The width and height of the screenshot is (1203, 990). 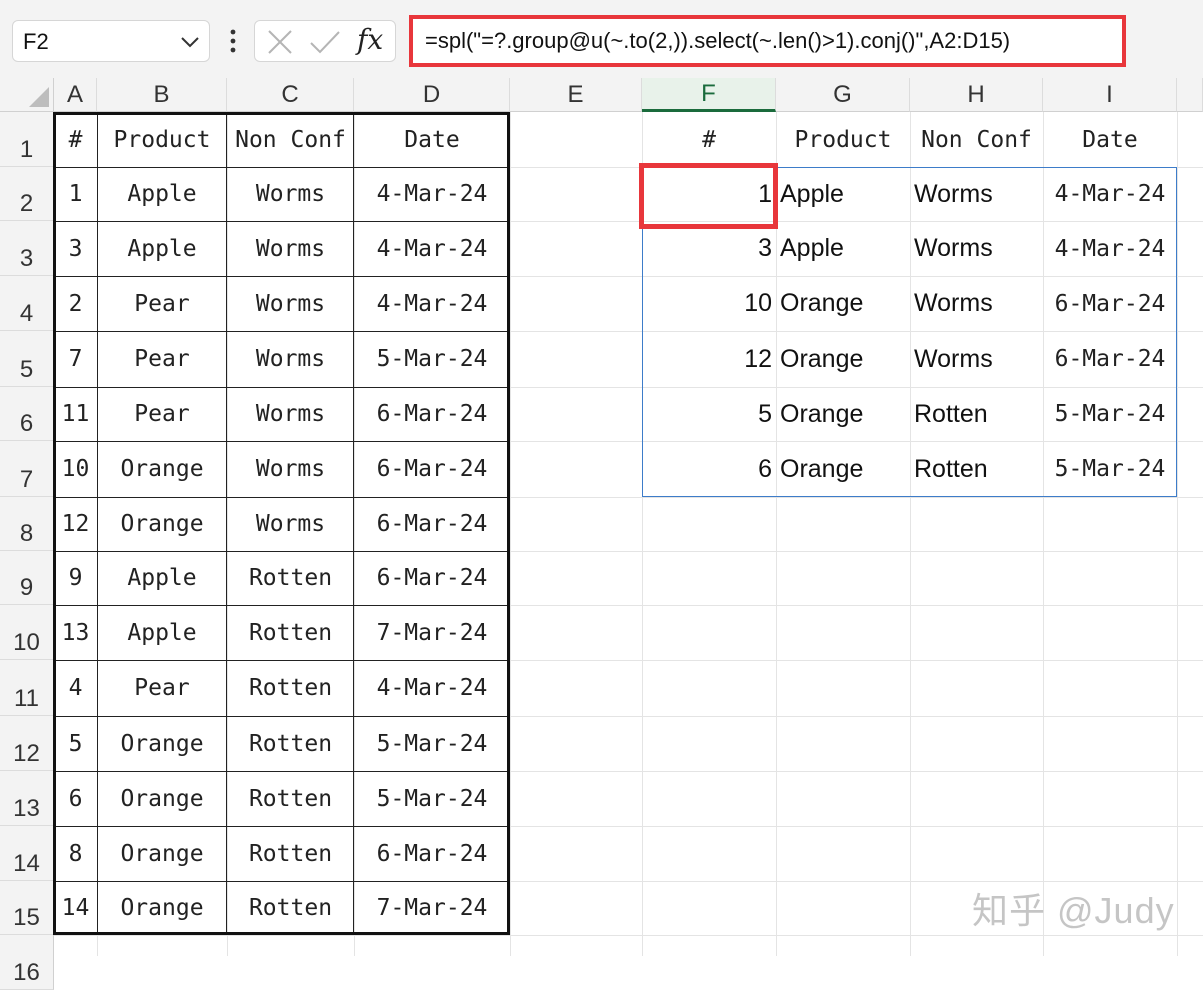 What do you see at coordinates (27, 632) in the screenshot?
I see `row-header-10: 10` at bounding box center [27, 632].